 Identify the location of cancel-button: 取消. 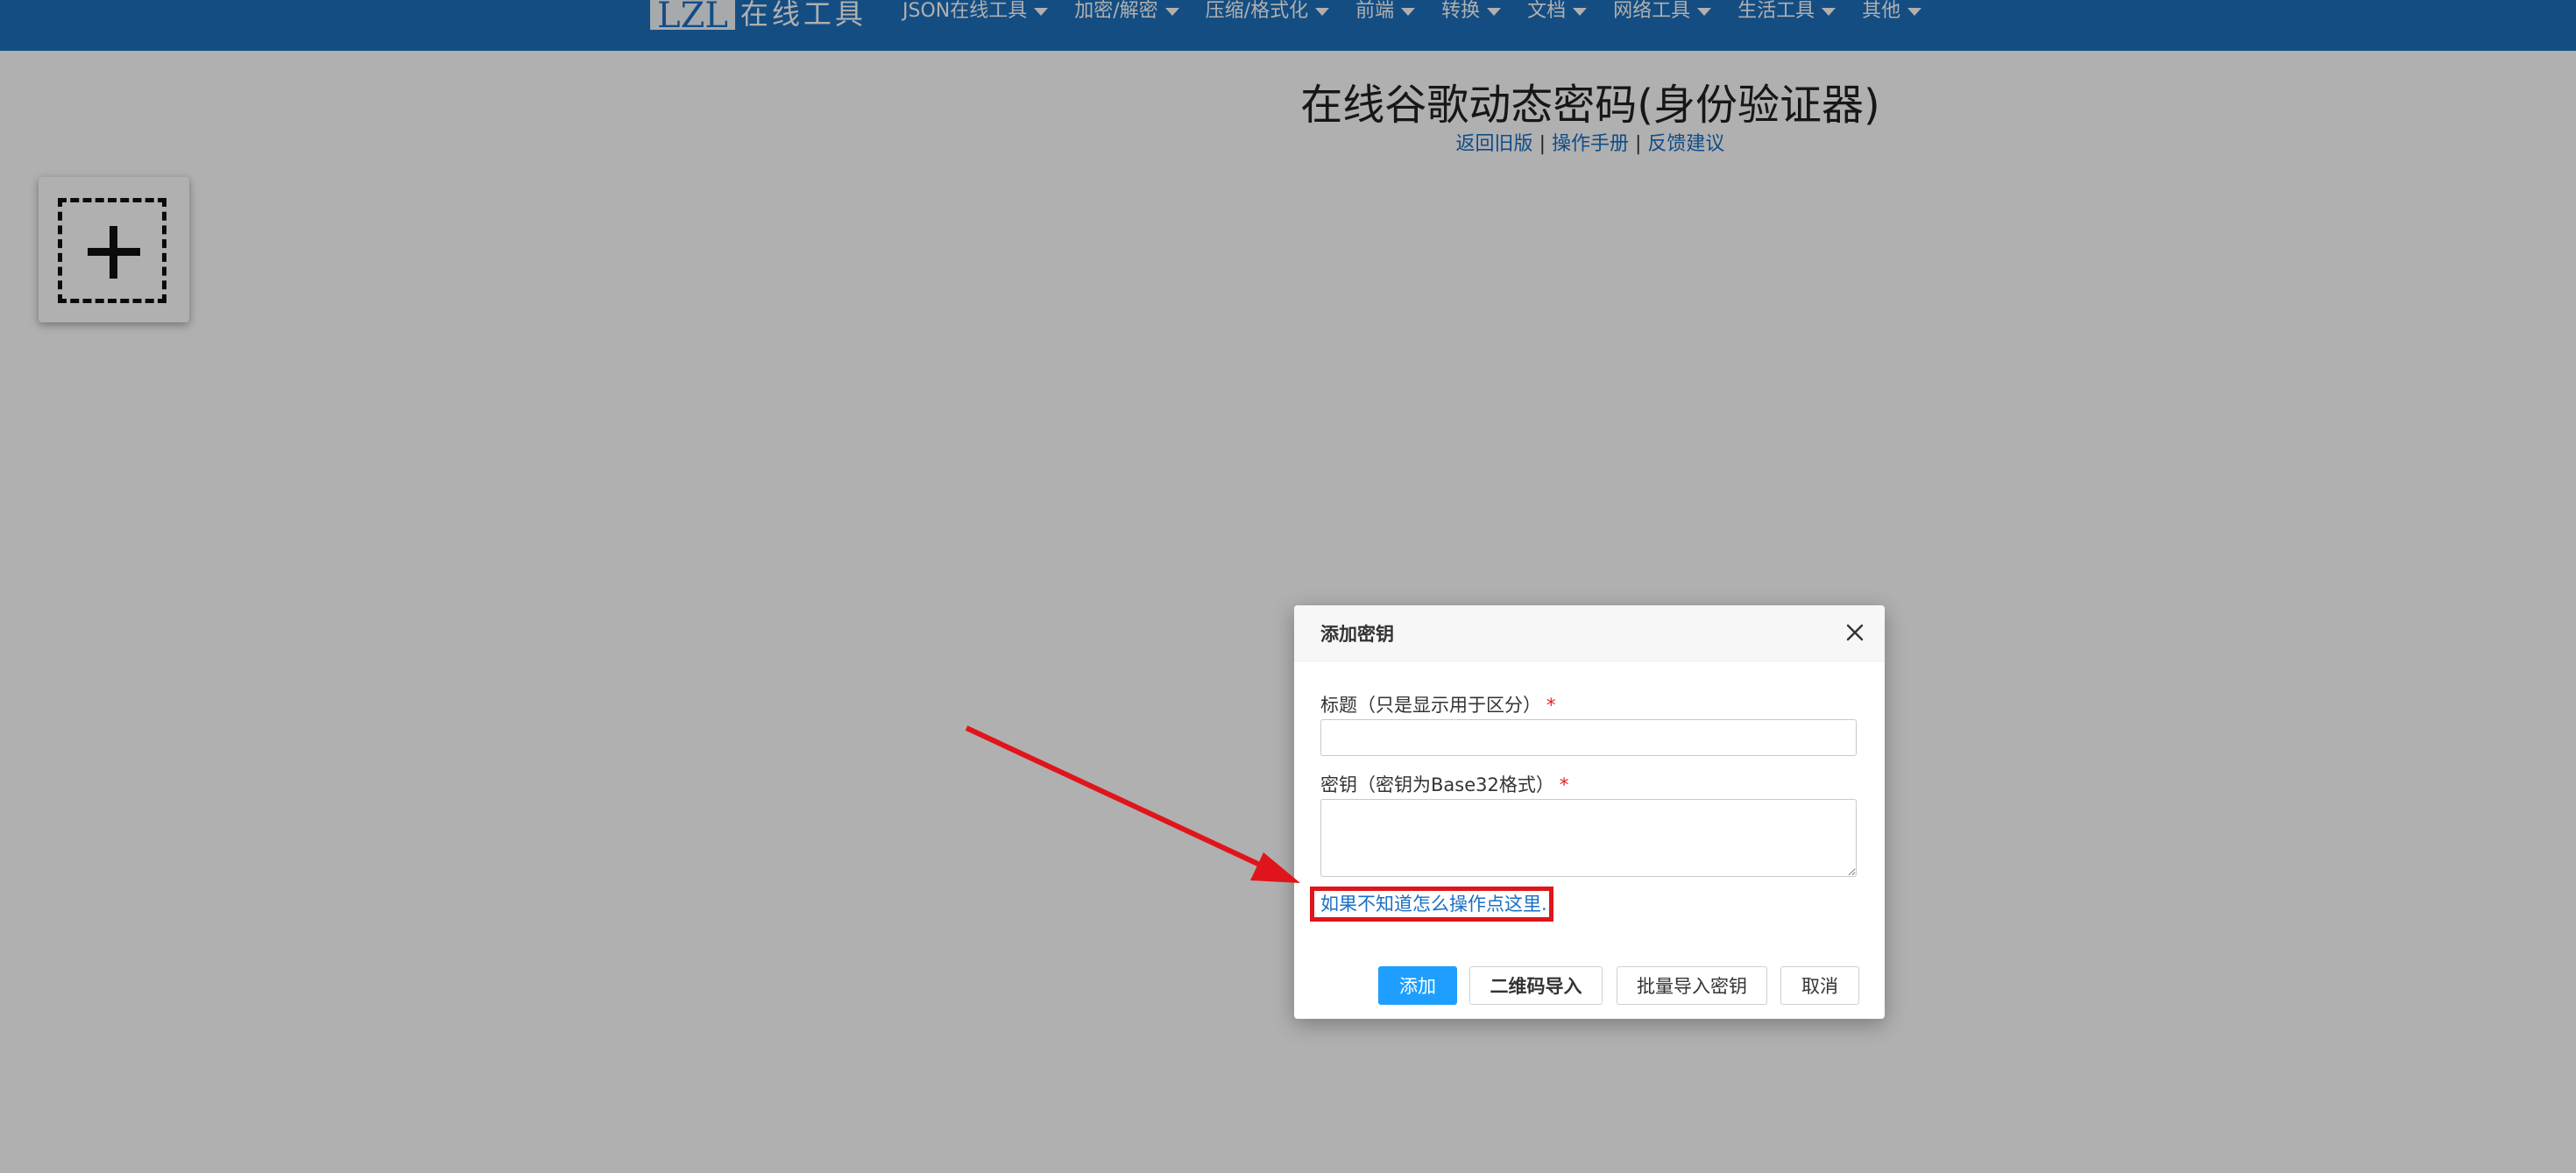
(1819, 986).